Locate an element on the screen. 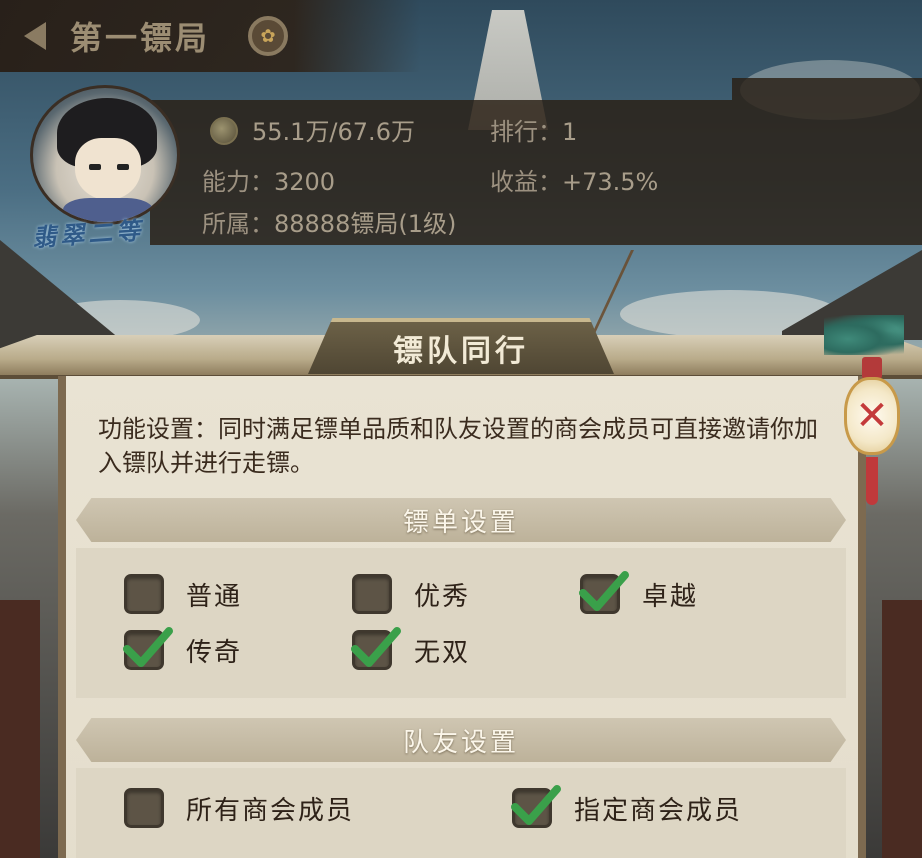  back-arrow-icon is located at coordinates (35, 36).